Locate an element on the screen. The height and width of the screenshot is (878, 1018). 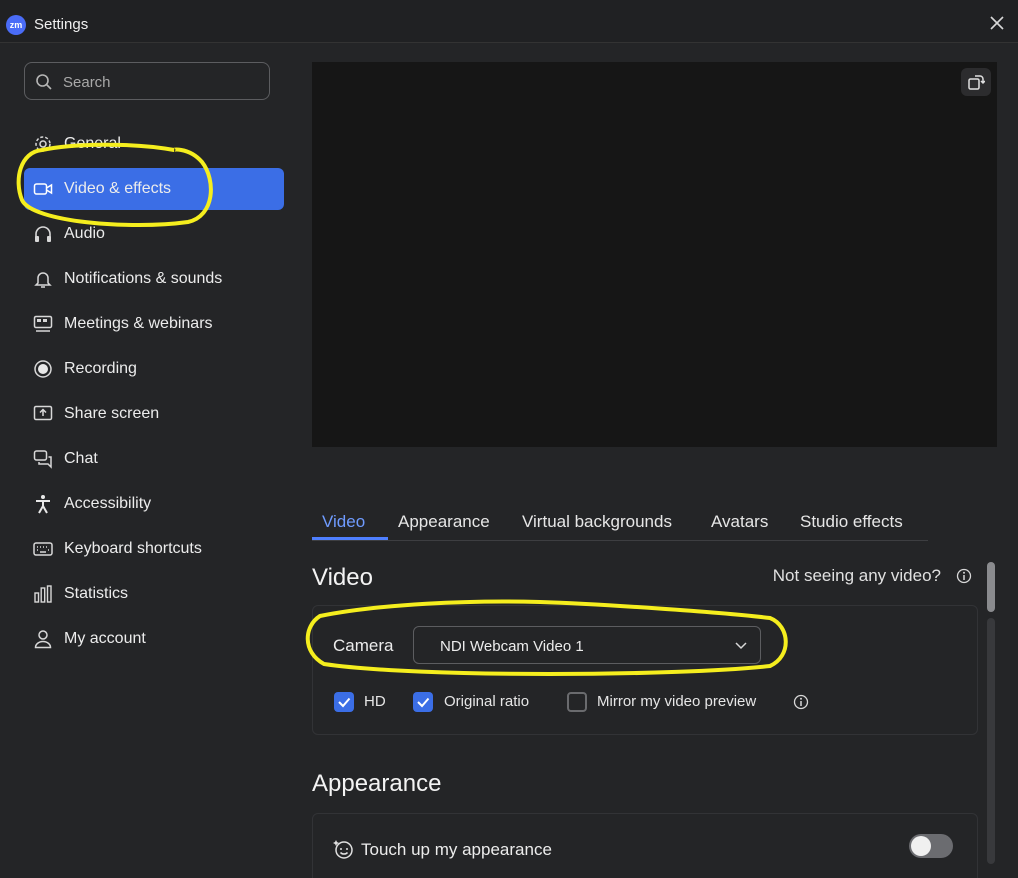
sidebar-item-chat: Chat is located at coordinates (154, 459).